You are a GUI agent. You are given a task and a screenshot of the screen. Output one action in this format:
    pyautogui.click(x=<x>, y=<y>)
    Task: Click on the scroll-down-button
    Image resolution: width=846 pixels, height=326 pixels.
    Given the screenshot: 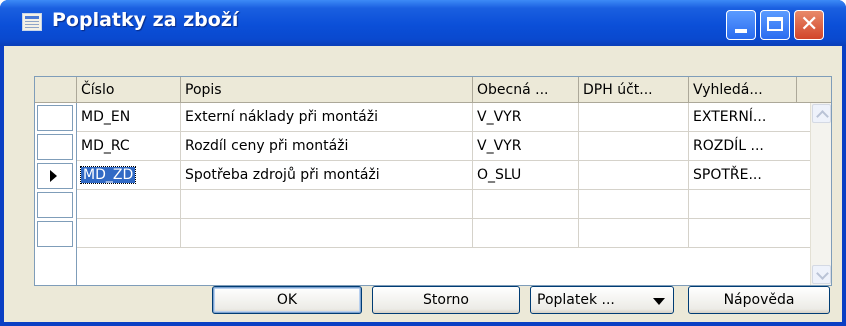 What is the action you would take?
    pyautogui.click(x=821, y=274)
    